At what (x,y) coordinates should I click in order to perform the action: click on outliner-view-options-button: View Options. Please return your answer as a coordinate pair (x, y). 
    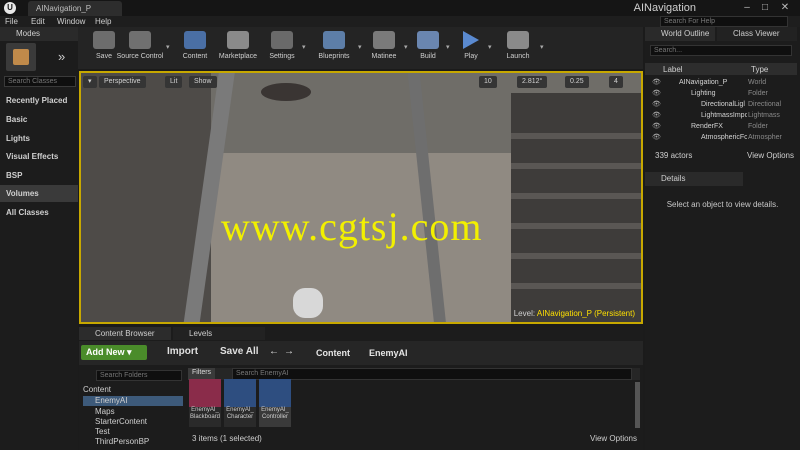
    Looking at the image, I should click on (770, 155).